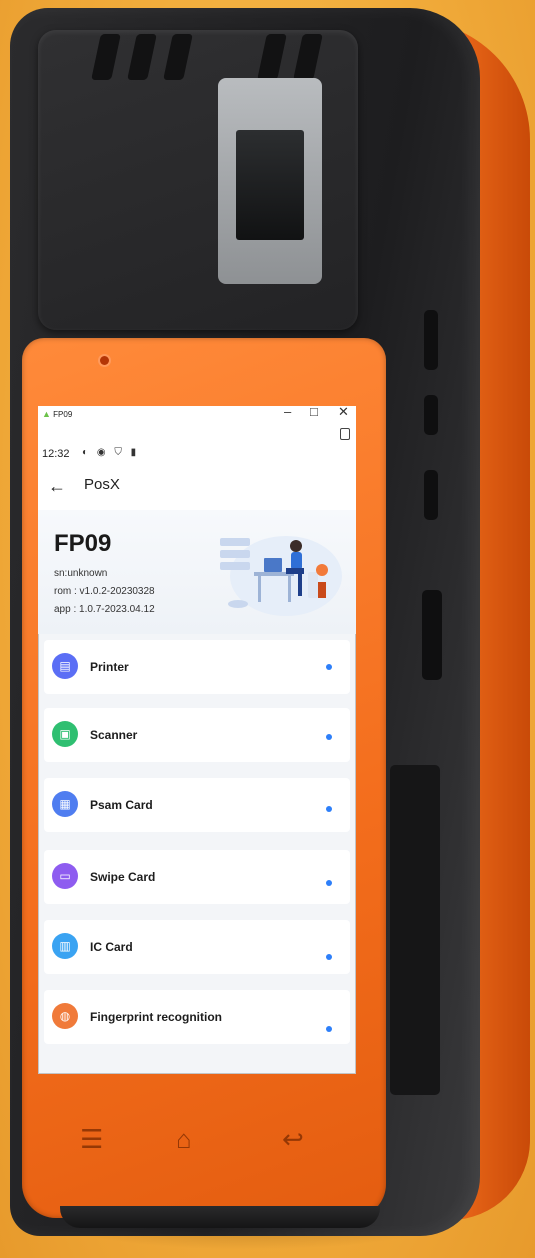 This screenshot has width=535, height=1258. What do you see at coordinates (111, 452) in the screenshot?
I see `status-icons: ◐ ◉ ⛉ ▮` at bounding box center [111, 452].